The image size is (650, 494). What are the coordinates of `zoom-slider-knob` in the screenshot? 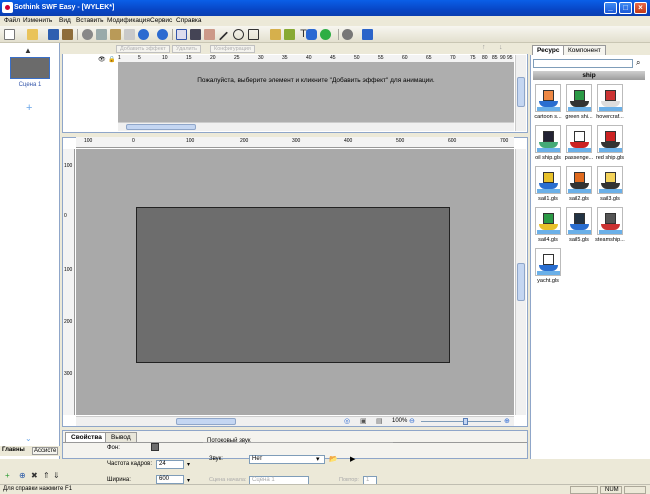 It's located at (465, 421).